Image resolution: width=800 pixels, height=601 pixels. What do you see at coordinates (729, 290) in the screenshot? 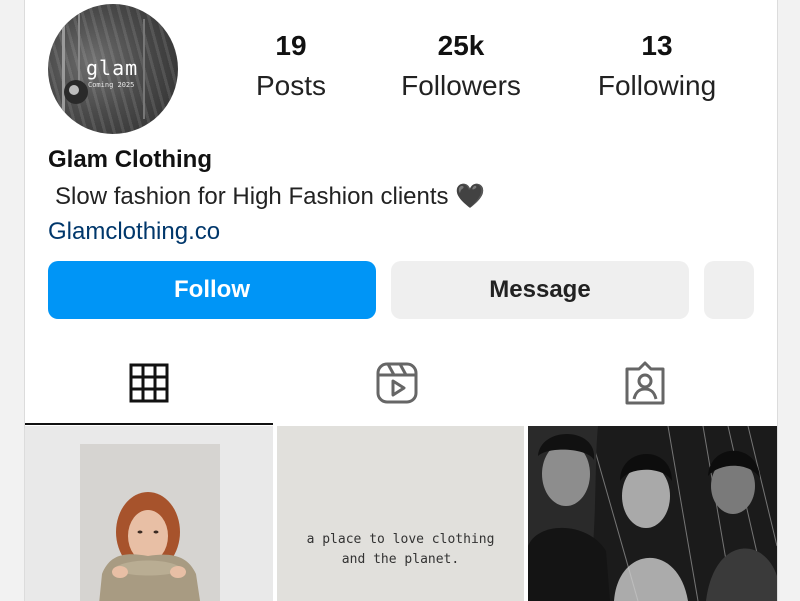
I see `suggested-accounts-button` at bounding box center [729, 290].